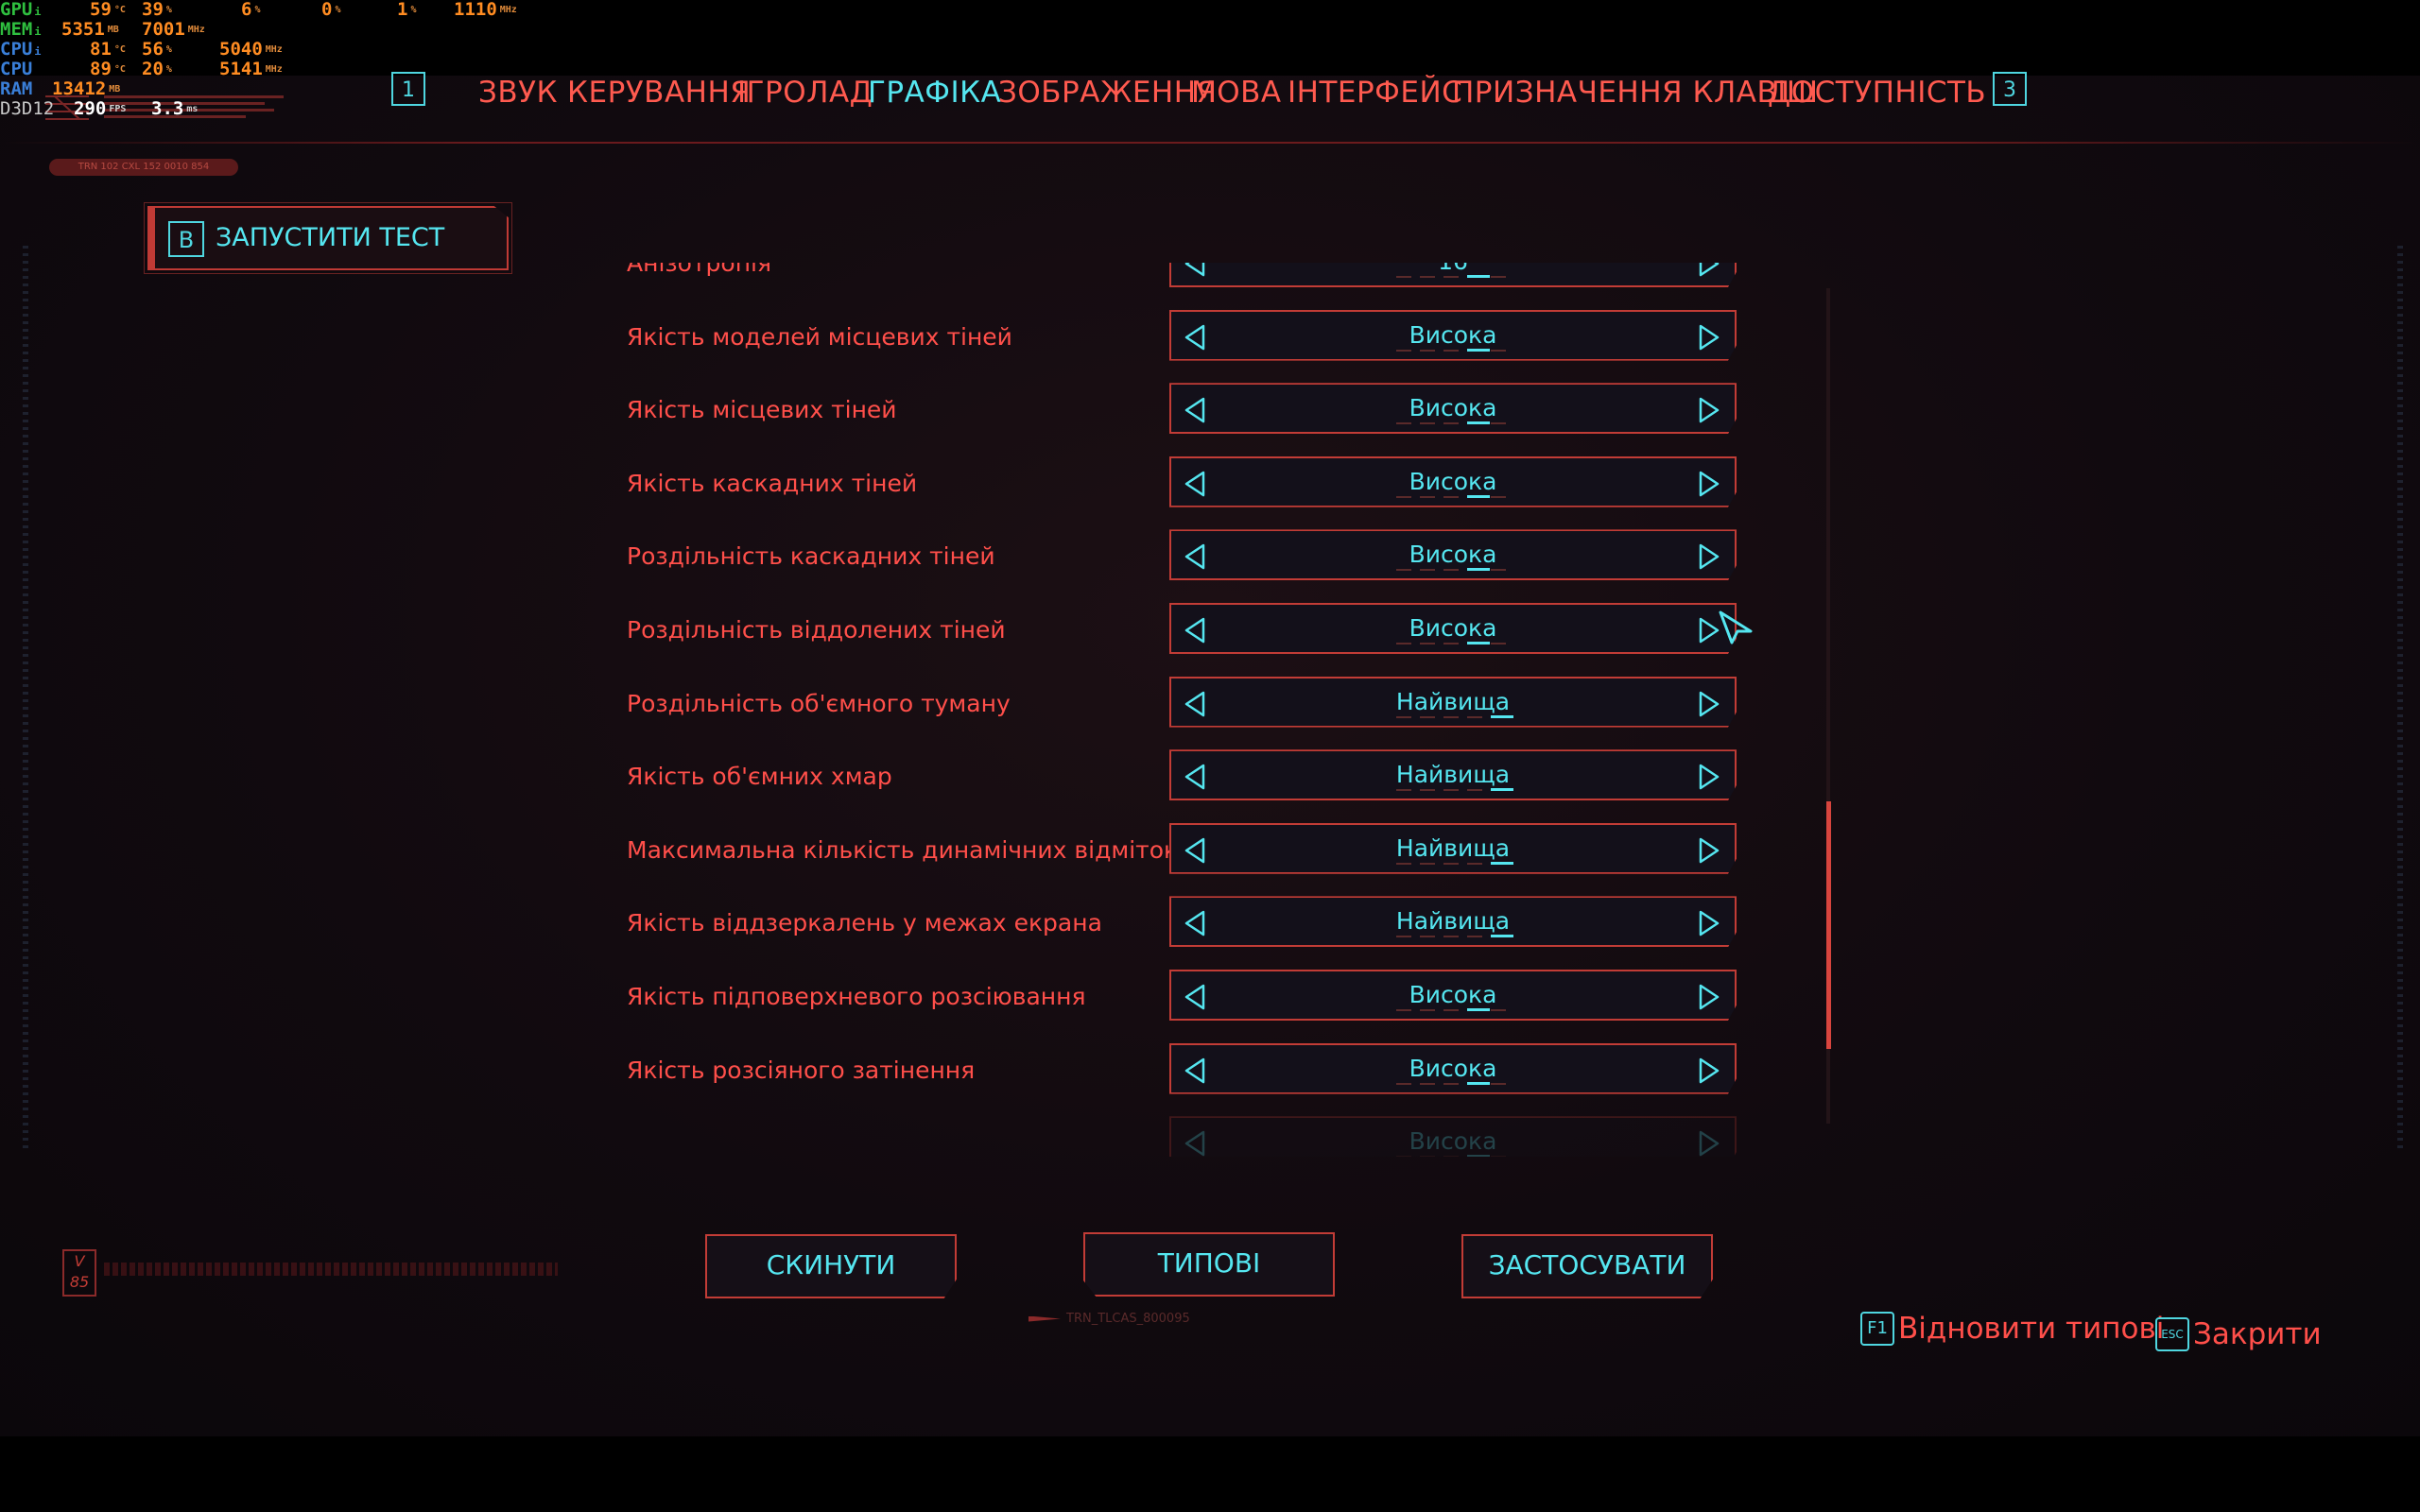 The height and width of the screenshot is (1512, 2420). Describe the element at coordinates (1109, 1319) in the screenshot. I see `trn-code: TRN_TLCAS_800095` at that location.